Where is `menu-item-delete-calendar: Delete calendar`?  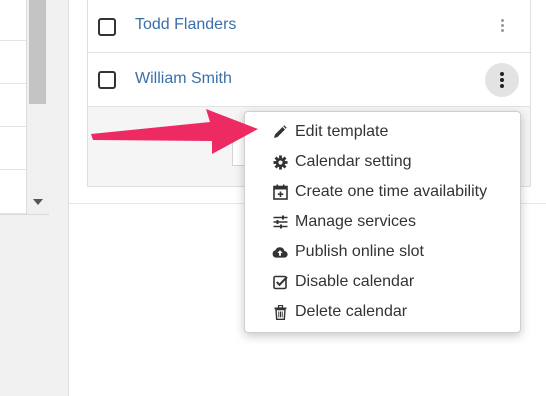
menu-item-delete-calendar: Delete calendar is located at coordinates (382, 312).